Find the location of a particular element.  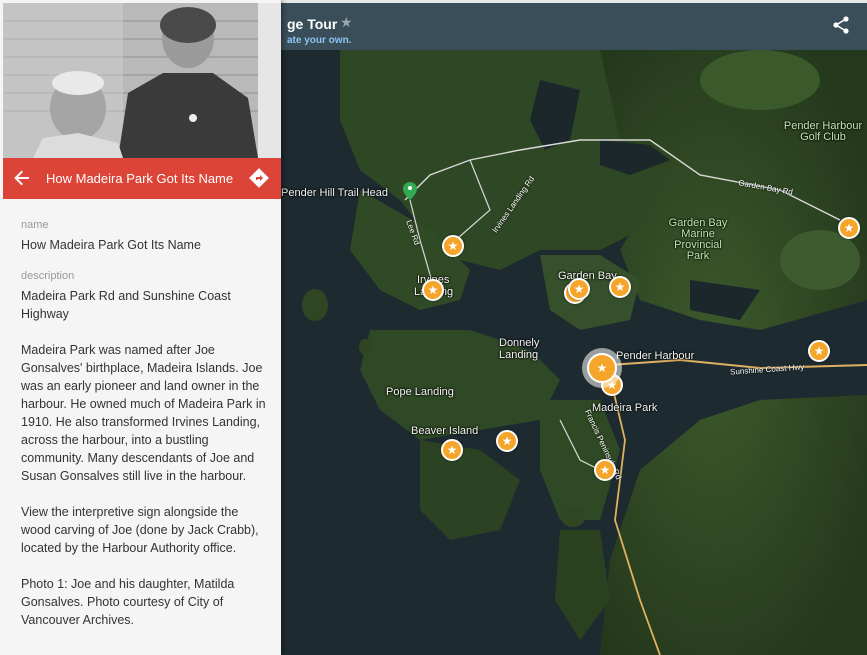

name-label: name is located at coordinates (35, 225).